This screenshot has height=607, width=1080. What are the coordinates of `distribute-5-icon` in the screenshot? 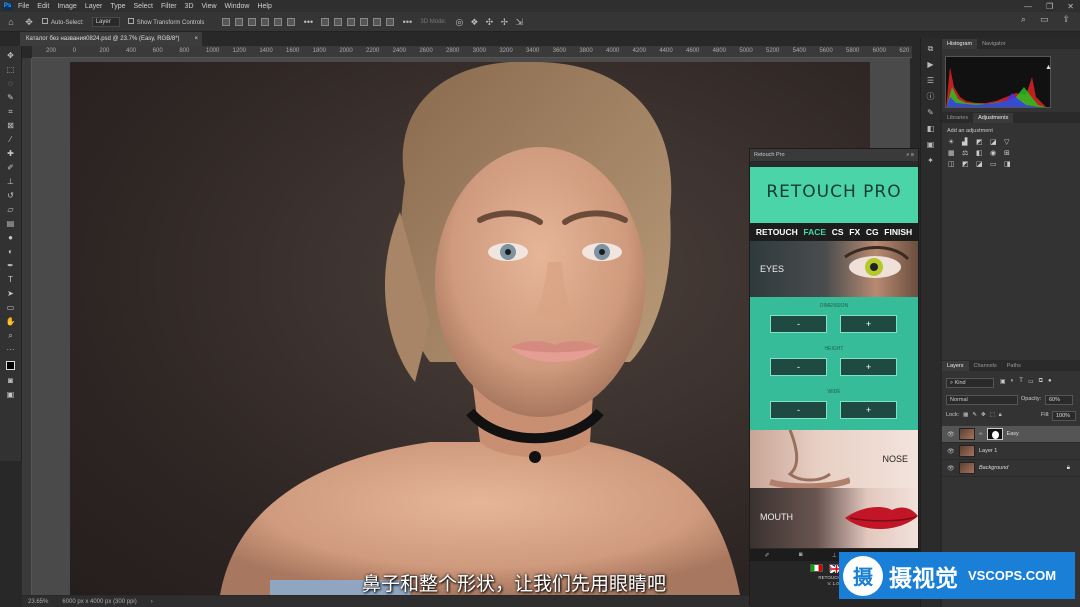 It's located at (377, 21).